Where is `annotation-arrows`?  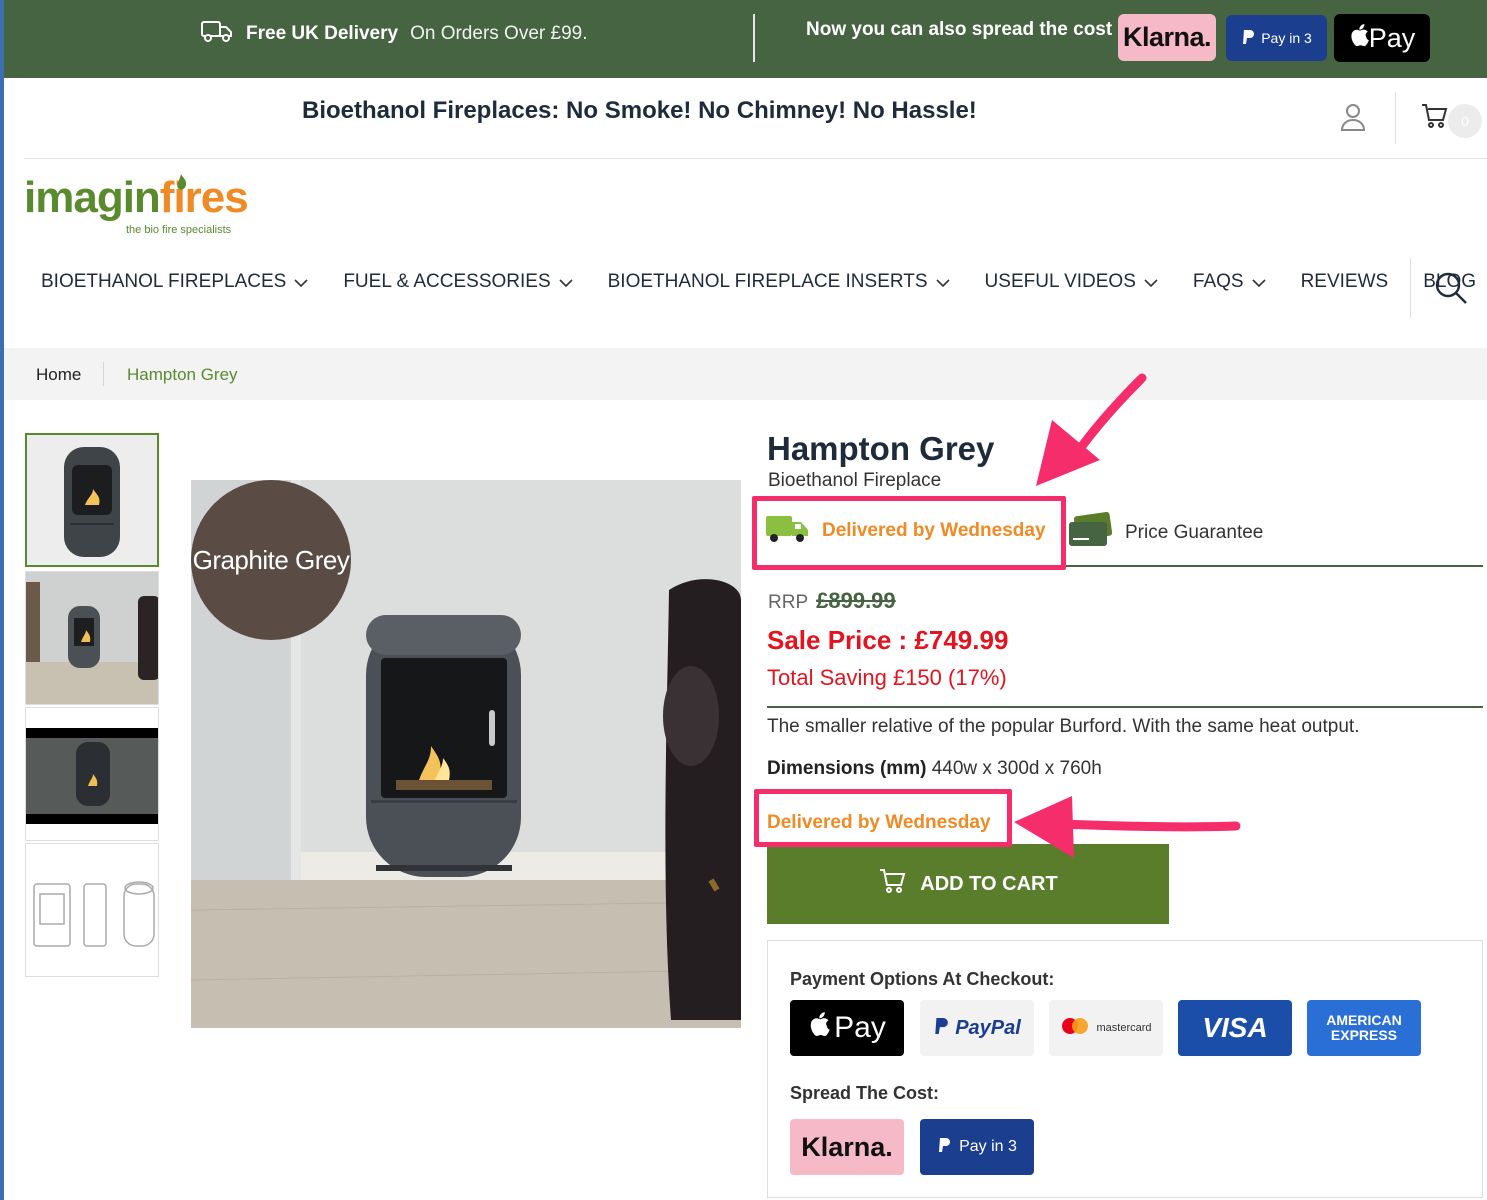 annotation-arrows is located at coordinates (1127, 615).